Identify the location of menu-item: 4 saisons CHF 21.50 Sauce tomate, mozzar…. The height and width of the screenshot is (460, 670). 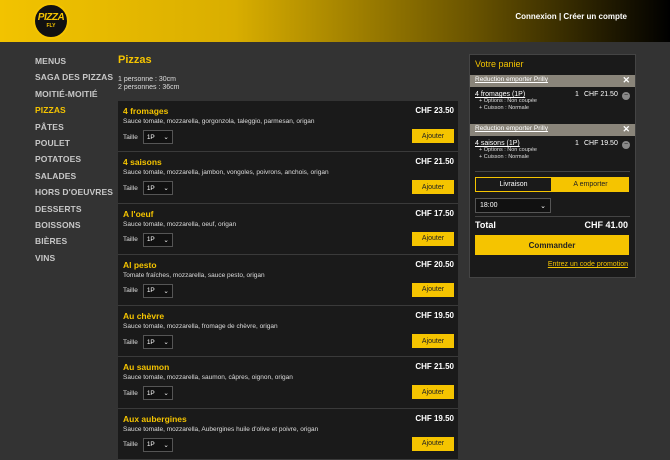
(288, 178).